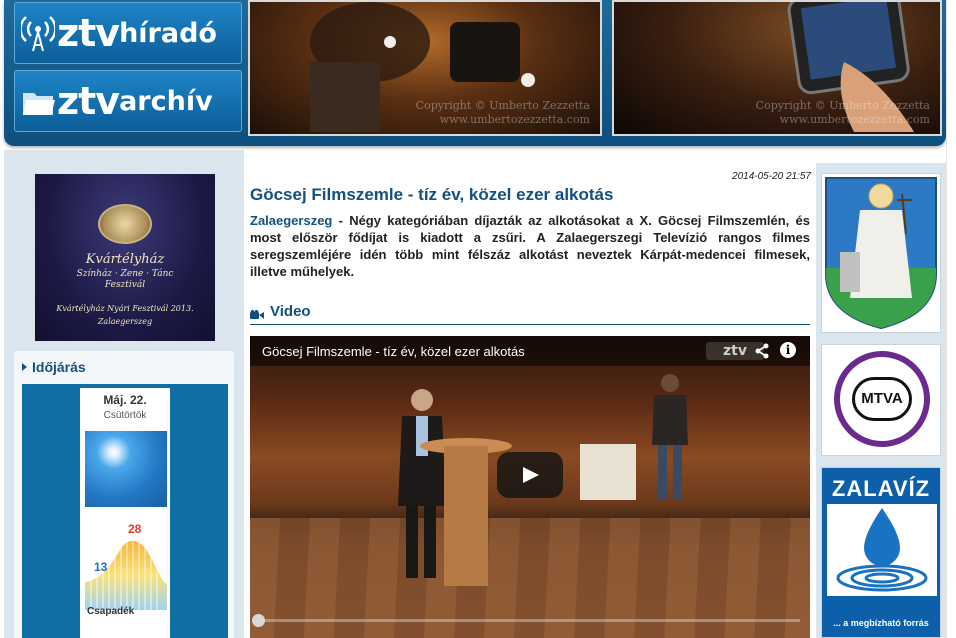 This screenshot has width=956, height=638. What do you see at coordinates (530, 475) in the screenshot?
I see `play-button` at bounding box center [530, 475].